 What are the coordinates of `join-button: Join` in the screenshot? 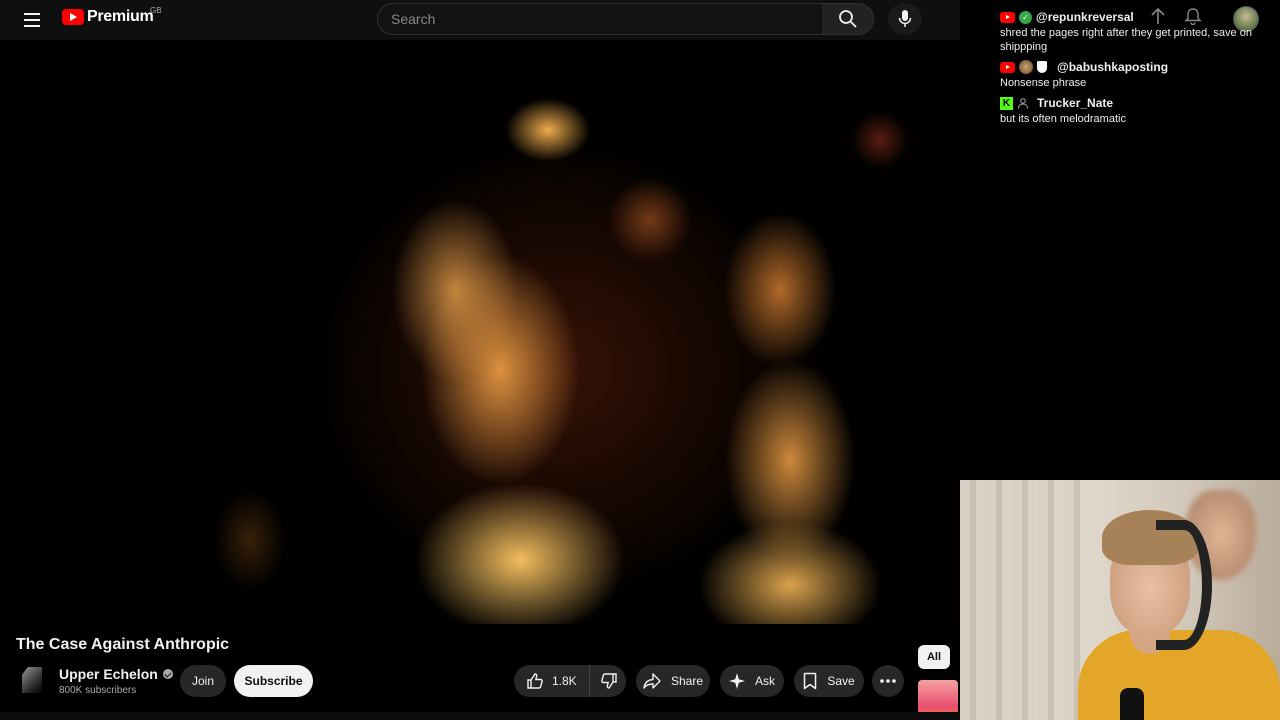 It's located at (203, 681).